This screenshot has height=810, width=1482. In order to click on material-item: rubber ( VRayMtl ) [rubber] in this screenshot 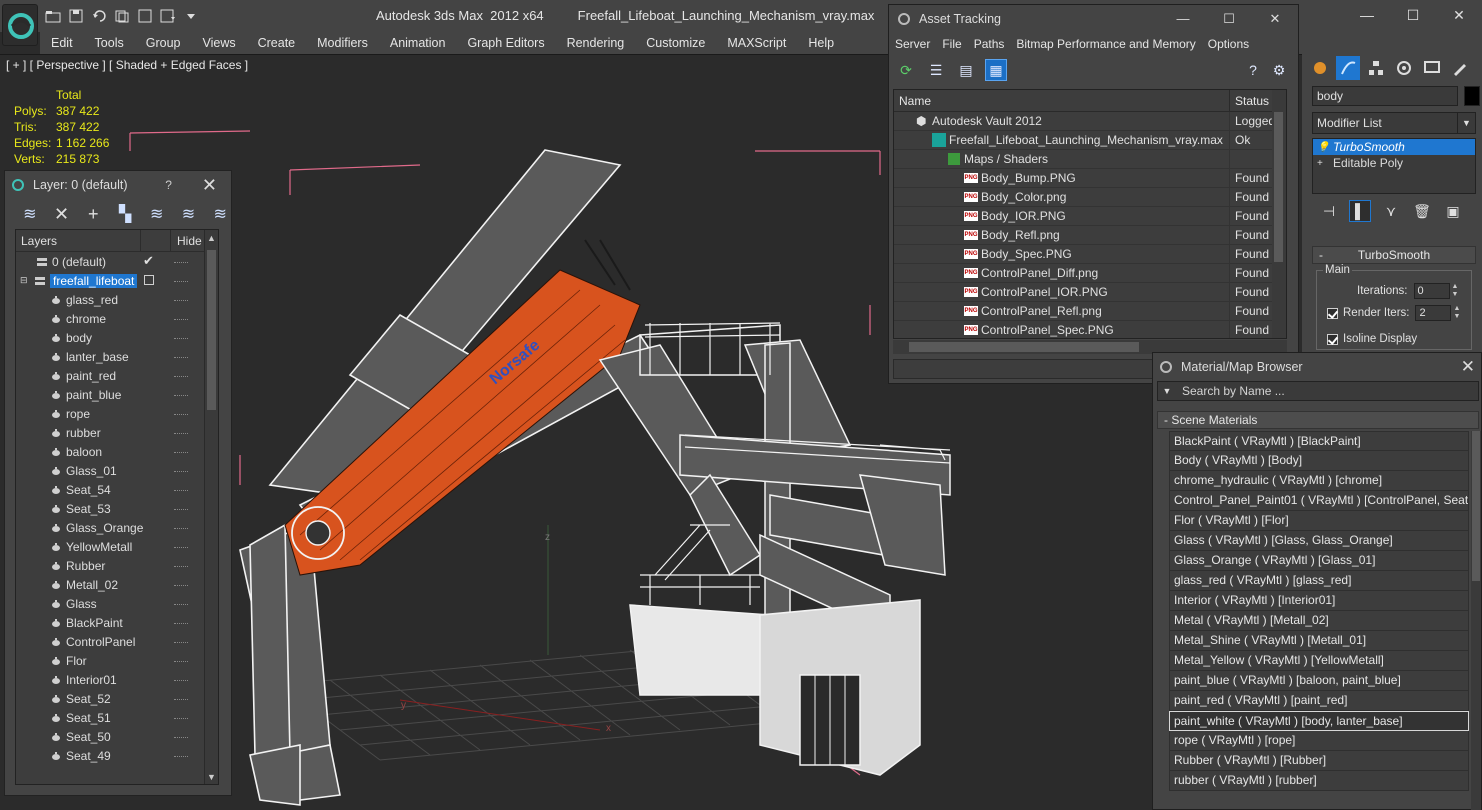, I will do `click(1319, 781)`.